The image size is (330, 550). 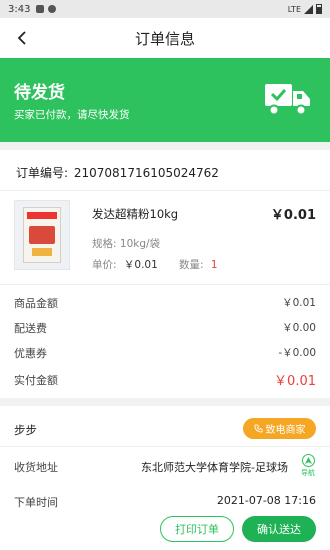 I want to click on order-time-label: 下单时间, so click(x=36, y=502).